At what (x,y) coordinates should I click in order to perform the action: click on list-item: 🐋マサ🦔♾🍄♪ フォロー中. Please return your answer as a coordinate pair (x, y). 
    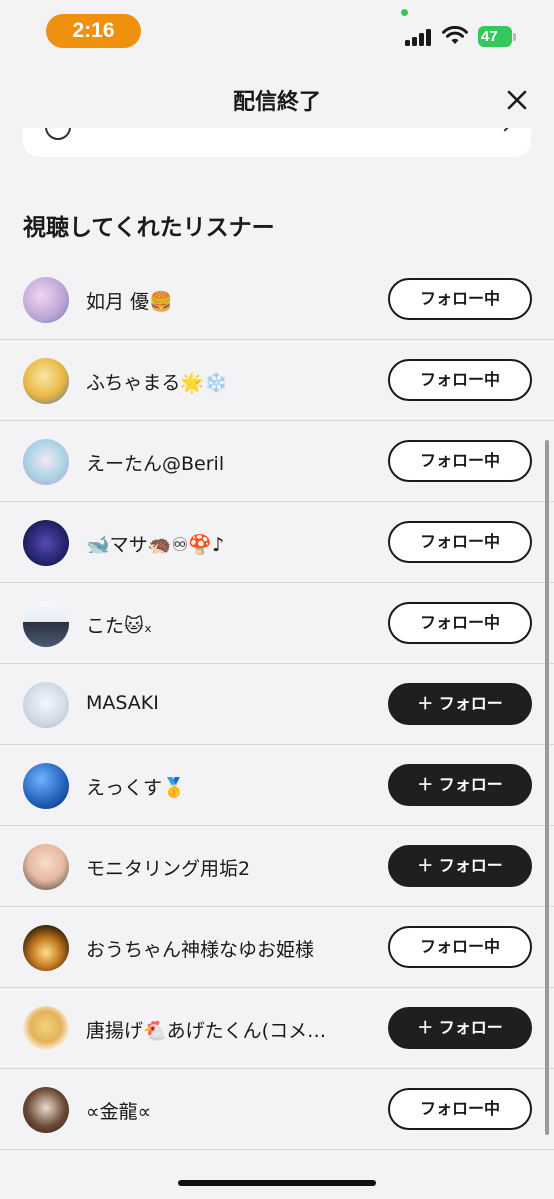
    Looking at the image, I should click on (277, 542).